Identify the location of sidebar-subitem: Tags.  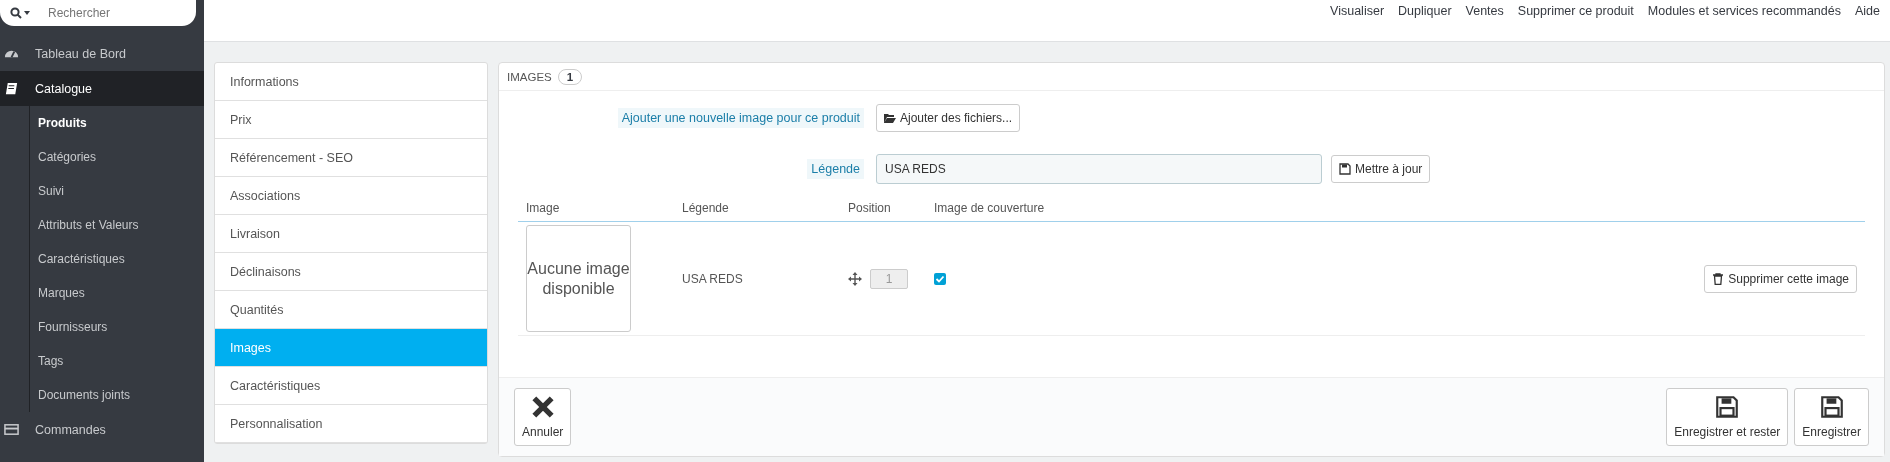
(117, 361).